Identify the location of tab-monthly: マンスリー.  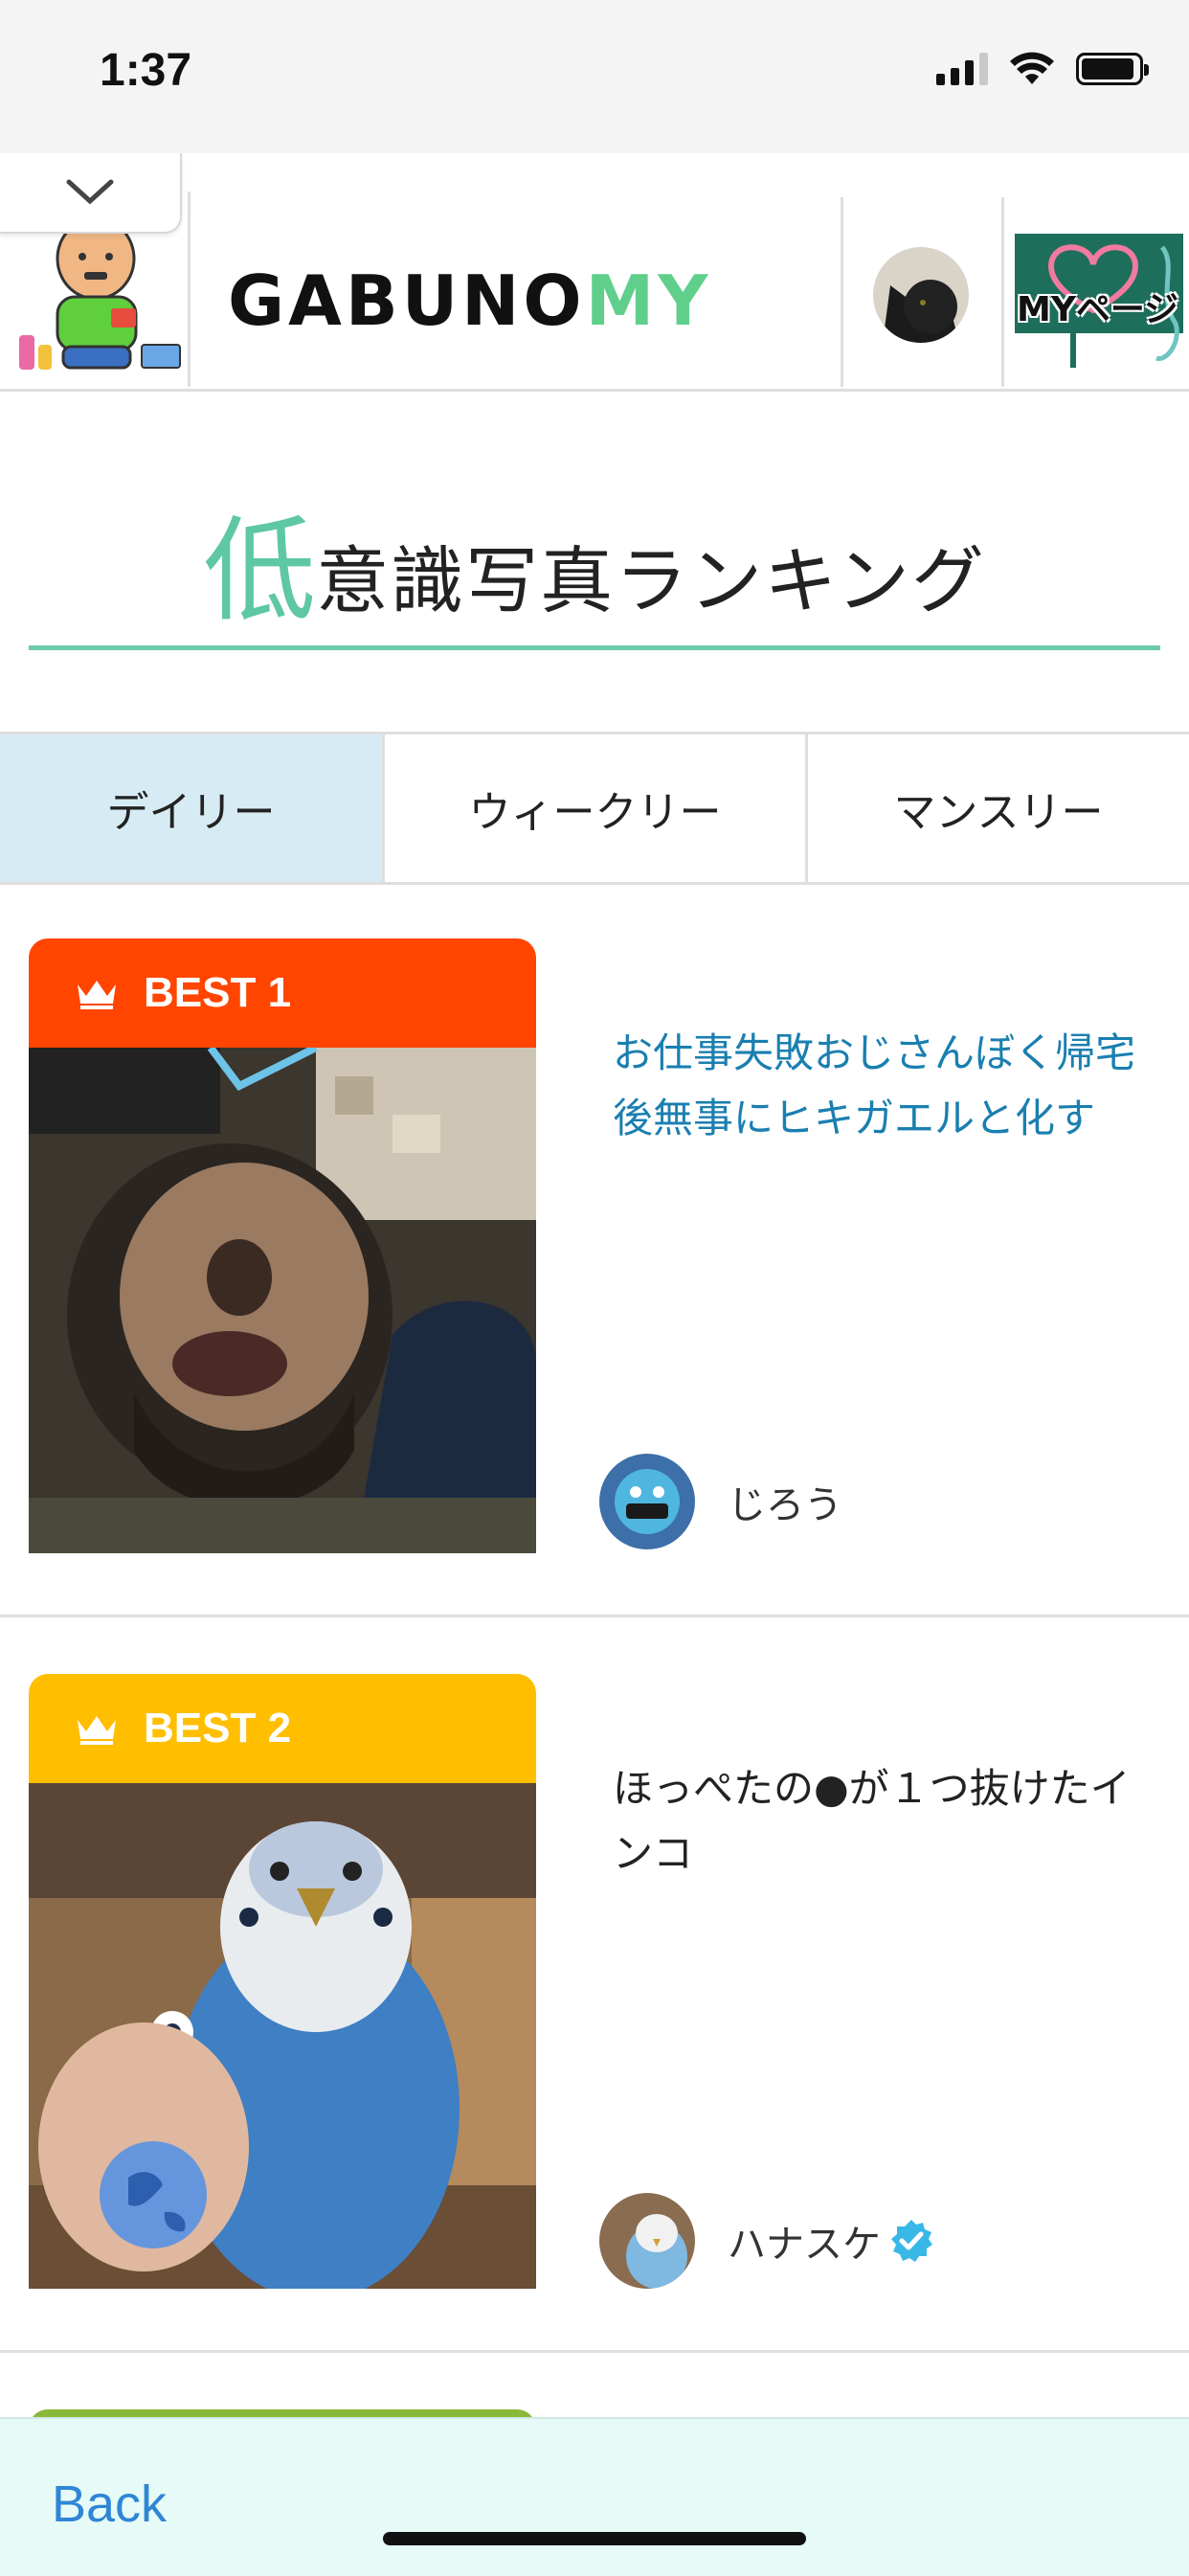
(998, 808).